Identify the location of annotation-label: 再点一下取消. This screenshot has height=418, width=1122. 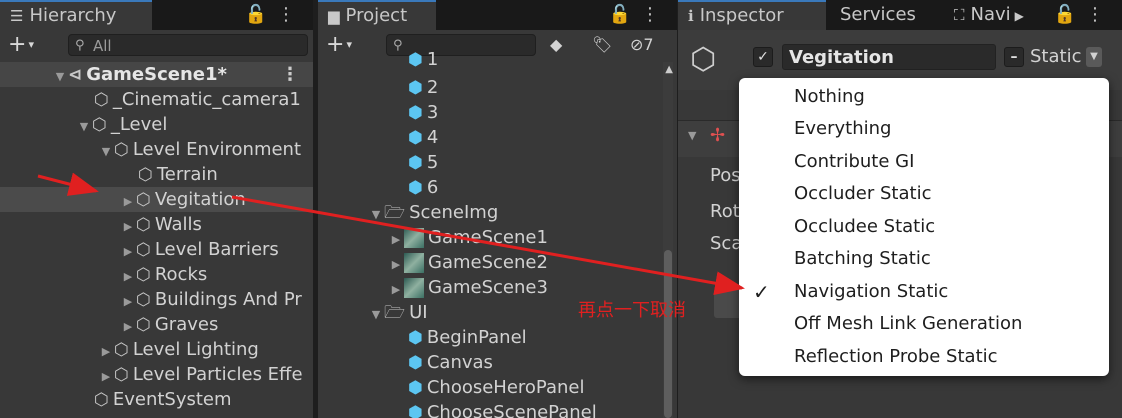
(632, 310).